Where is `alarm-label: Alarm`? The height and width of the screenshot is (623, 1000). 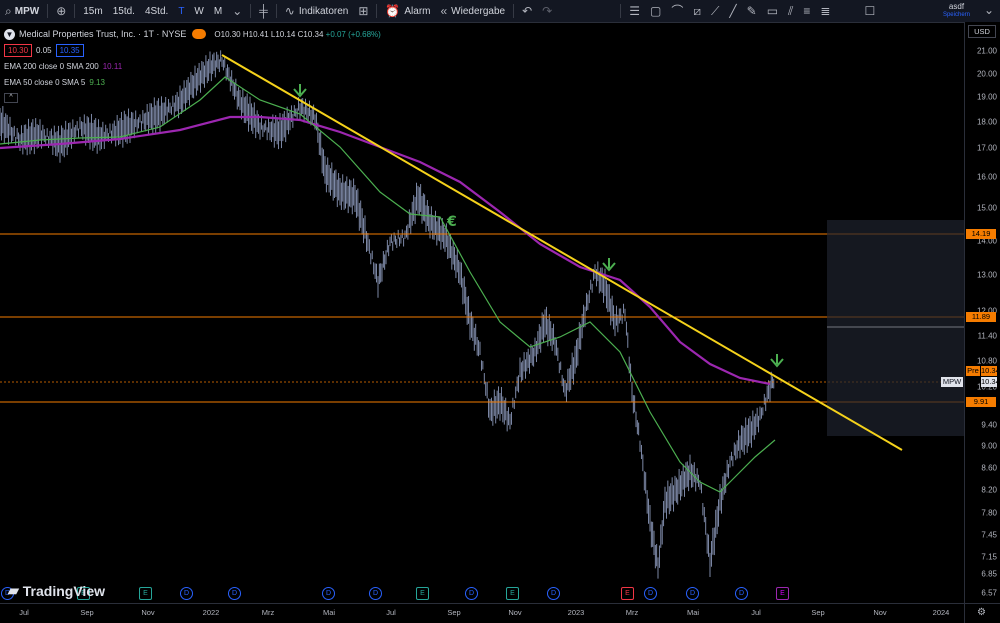 alarm-label: Alarm is located at coordinates (417, 11).